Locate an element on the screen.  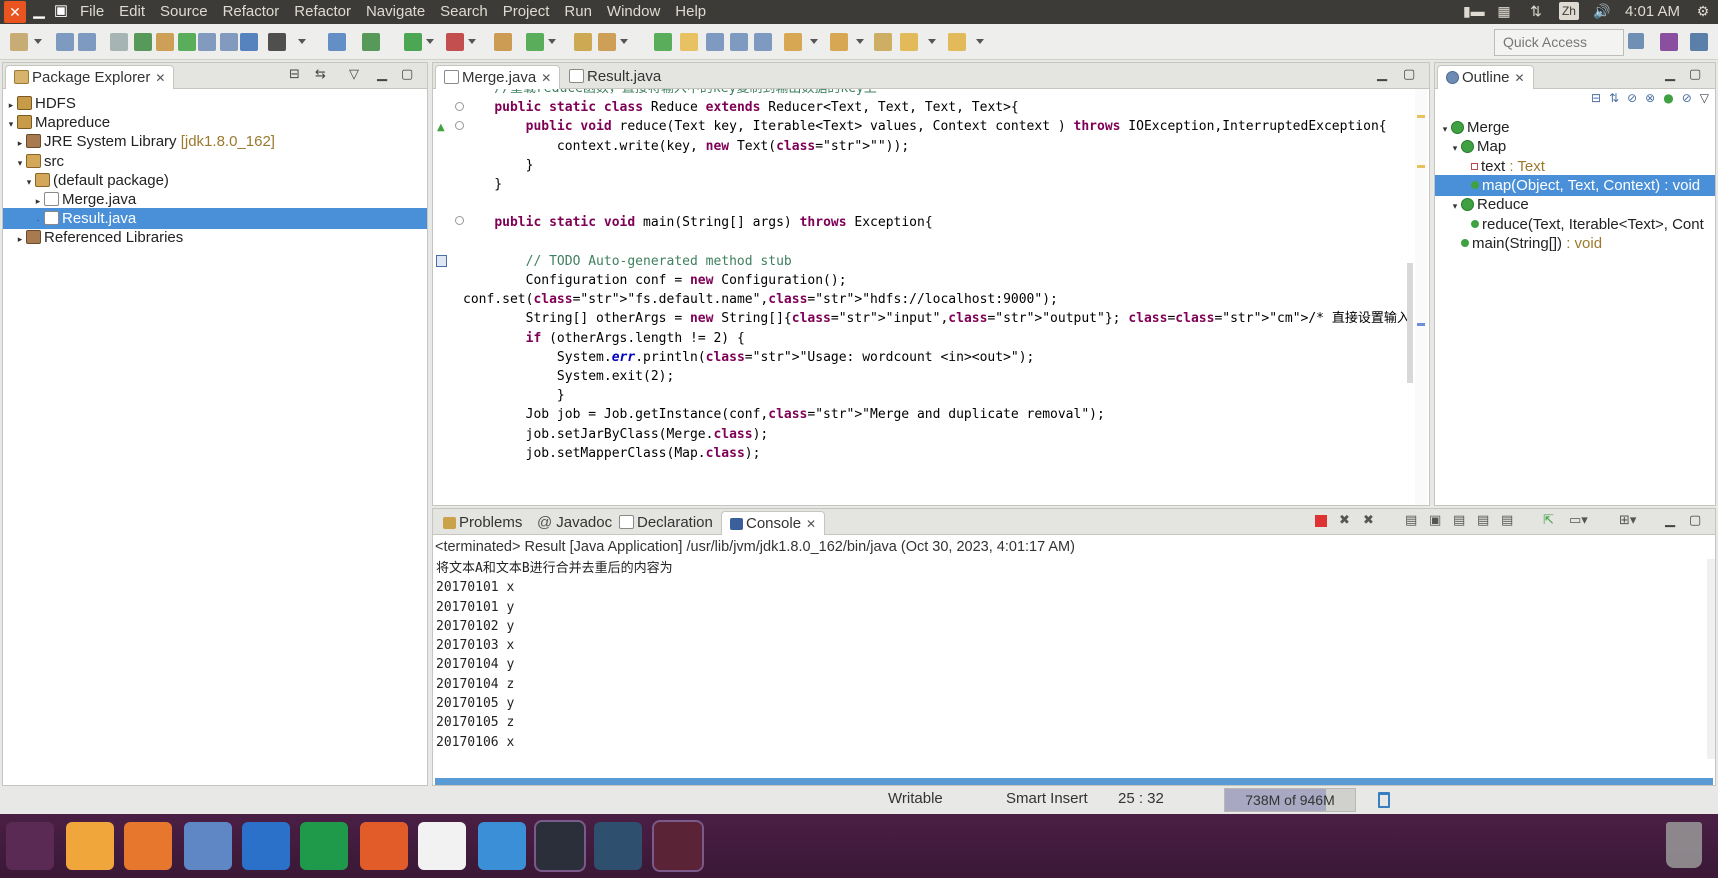
profile-dropdown-icon is located at coordinates (302, 42).